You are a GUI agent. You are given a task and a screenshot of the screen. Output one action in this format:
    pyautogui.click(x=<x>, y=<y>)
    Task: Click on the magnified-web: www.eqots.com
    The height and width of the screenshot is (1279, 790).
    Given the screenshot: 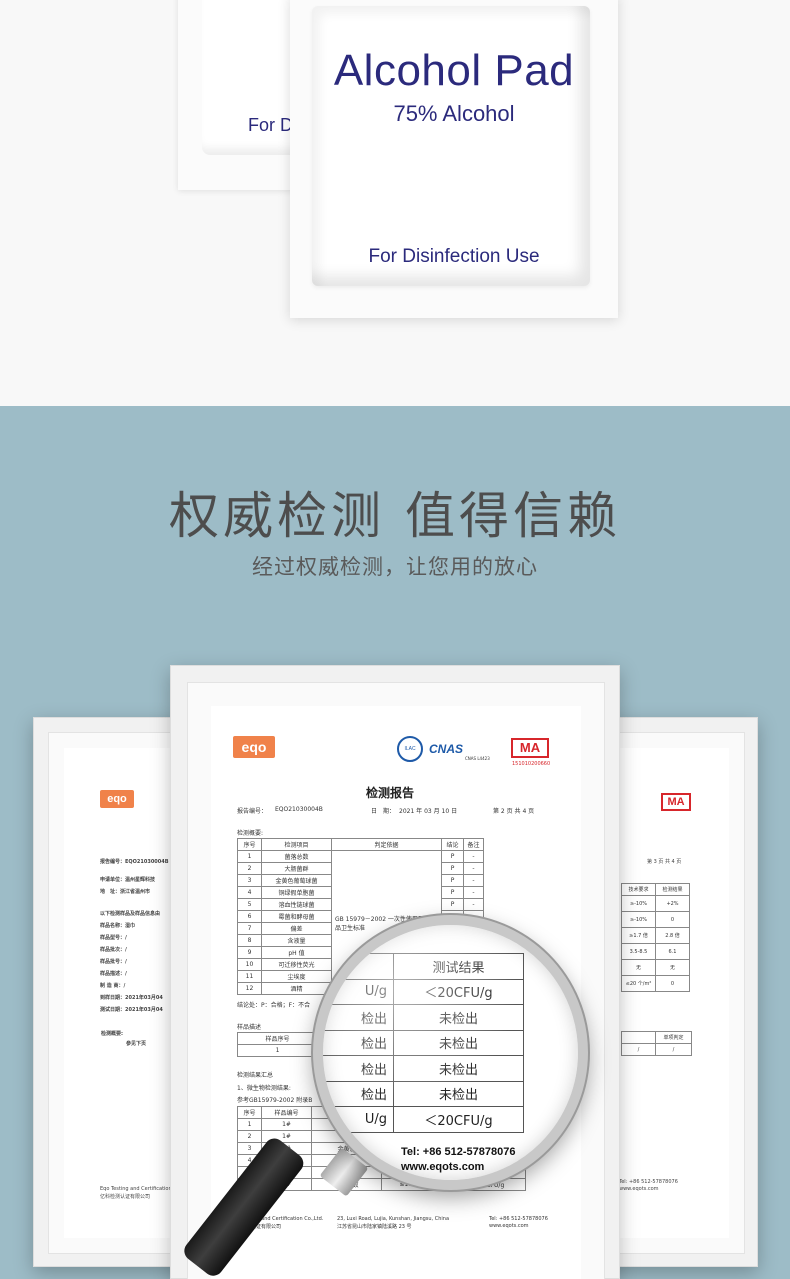 What is the action you would take?
    pyautogui.click(x=443, y=1167)
    